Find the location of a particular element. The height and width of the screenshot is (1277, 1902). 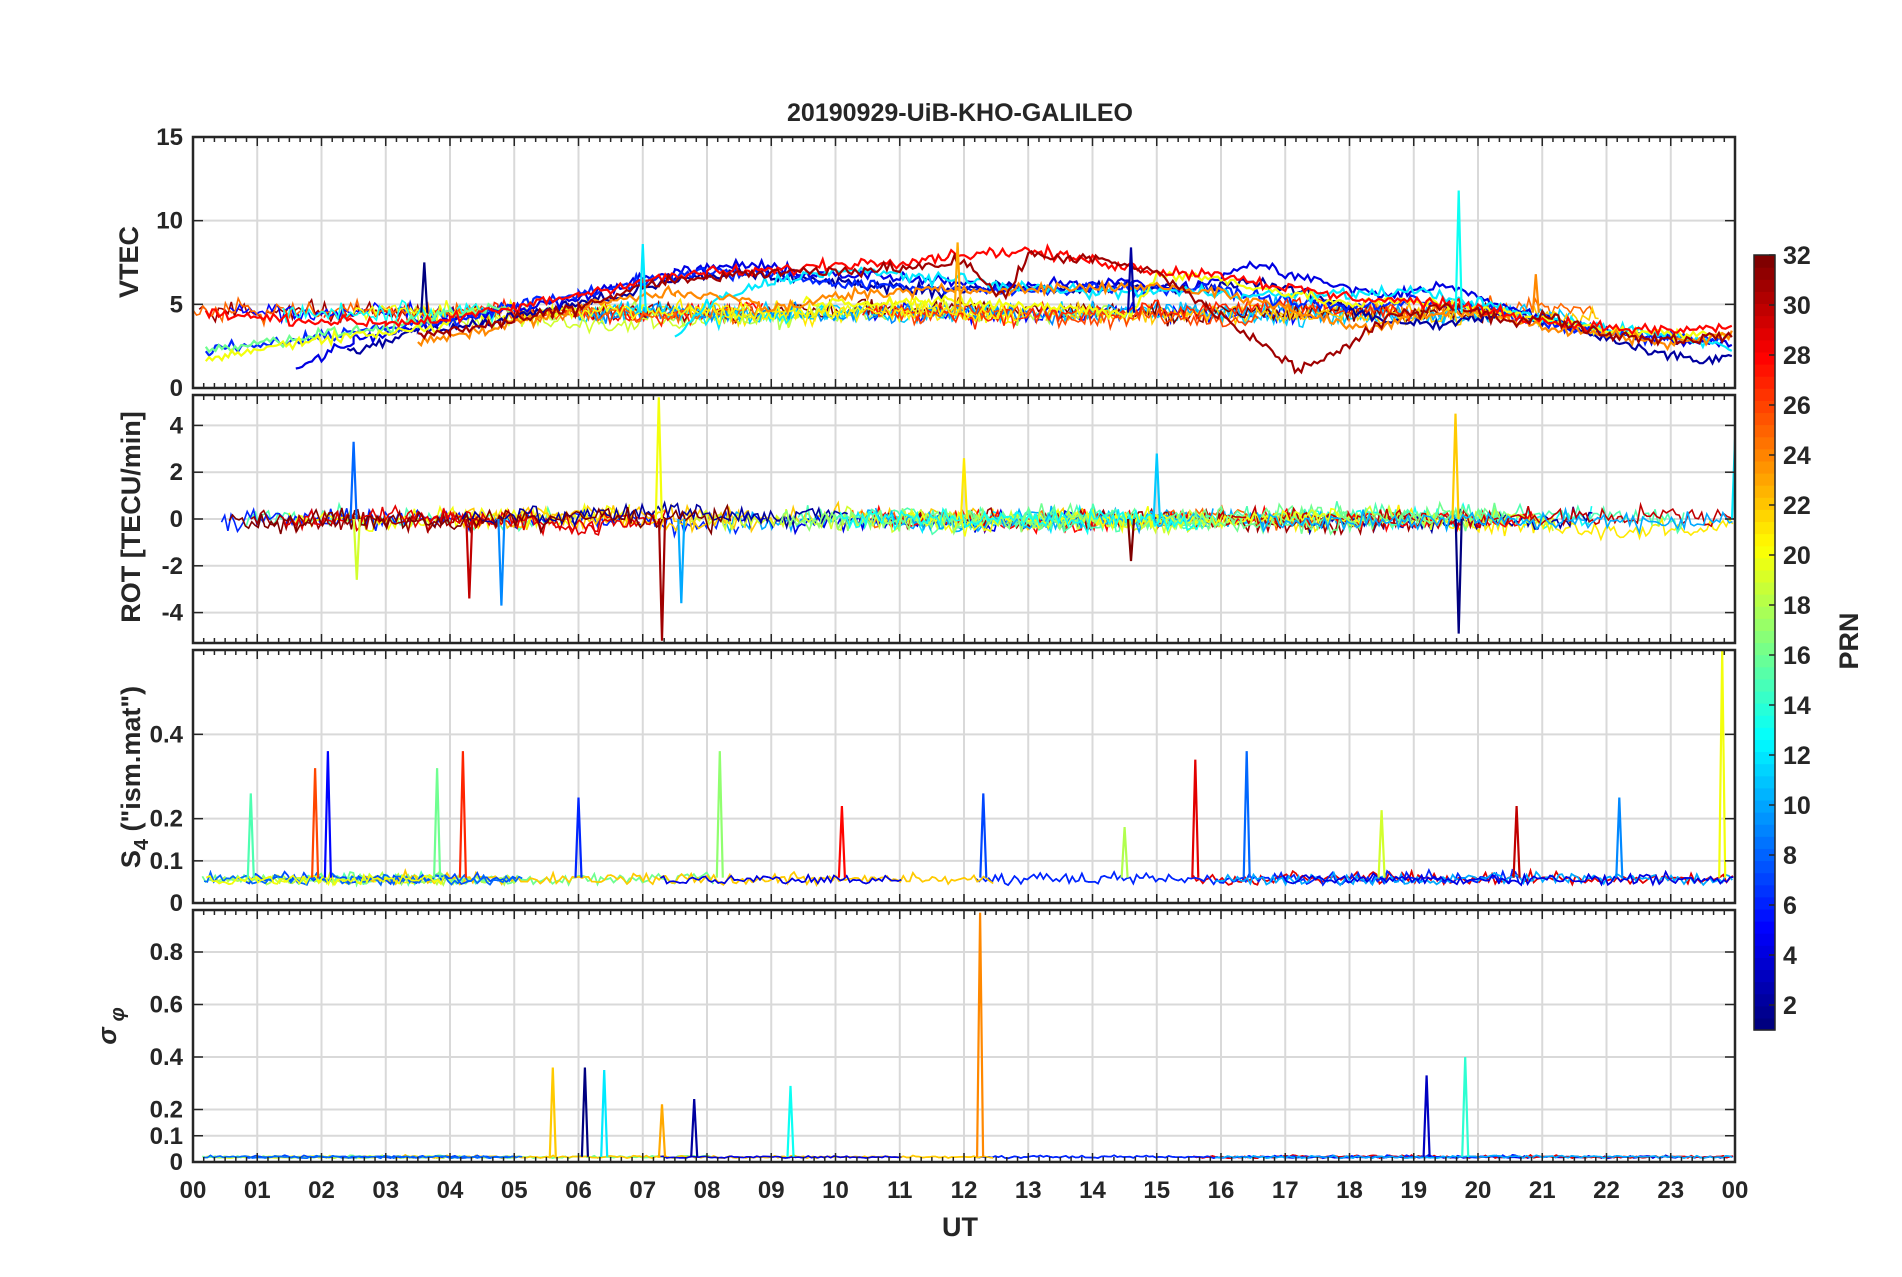

x-tick-label: 21 is located at coordinates (1542, 1190).